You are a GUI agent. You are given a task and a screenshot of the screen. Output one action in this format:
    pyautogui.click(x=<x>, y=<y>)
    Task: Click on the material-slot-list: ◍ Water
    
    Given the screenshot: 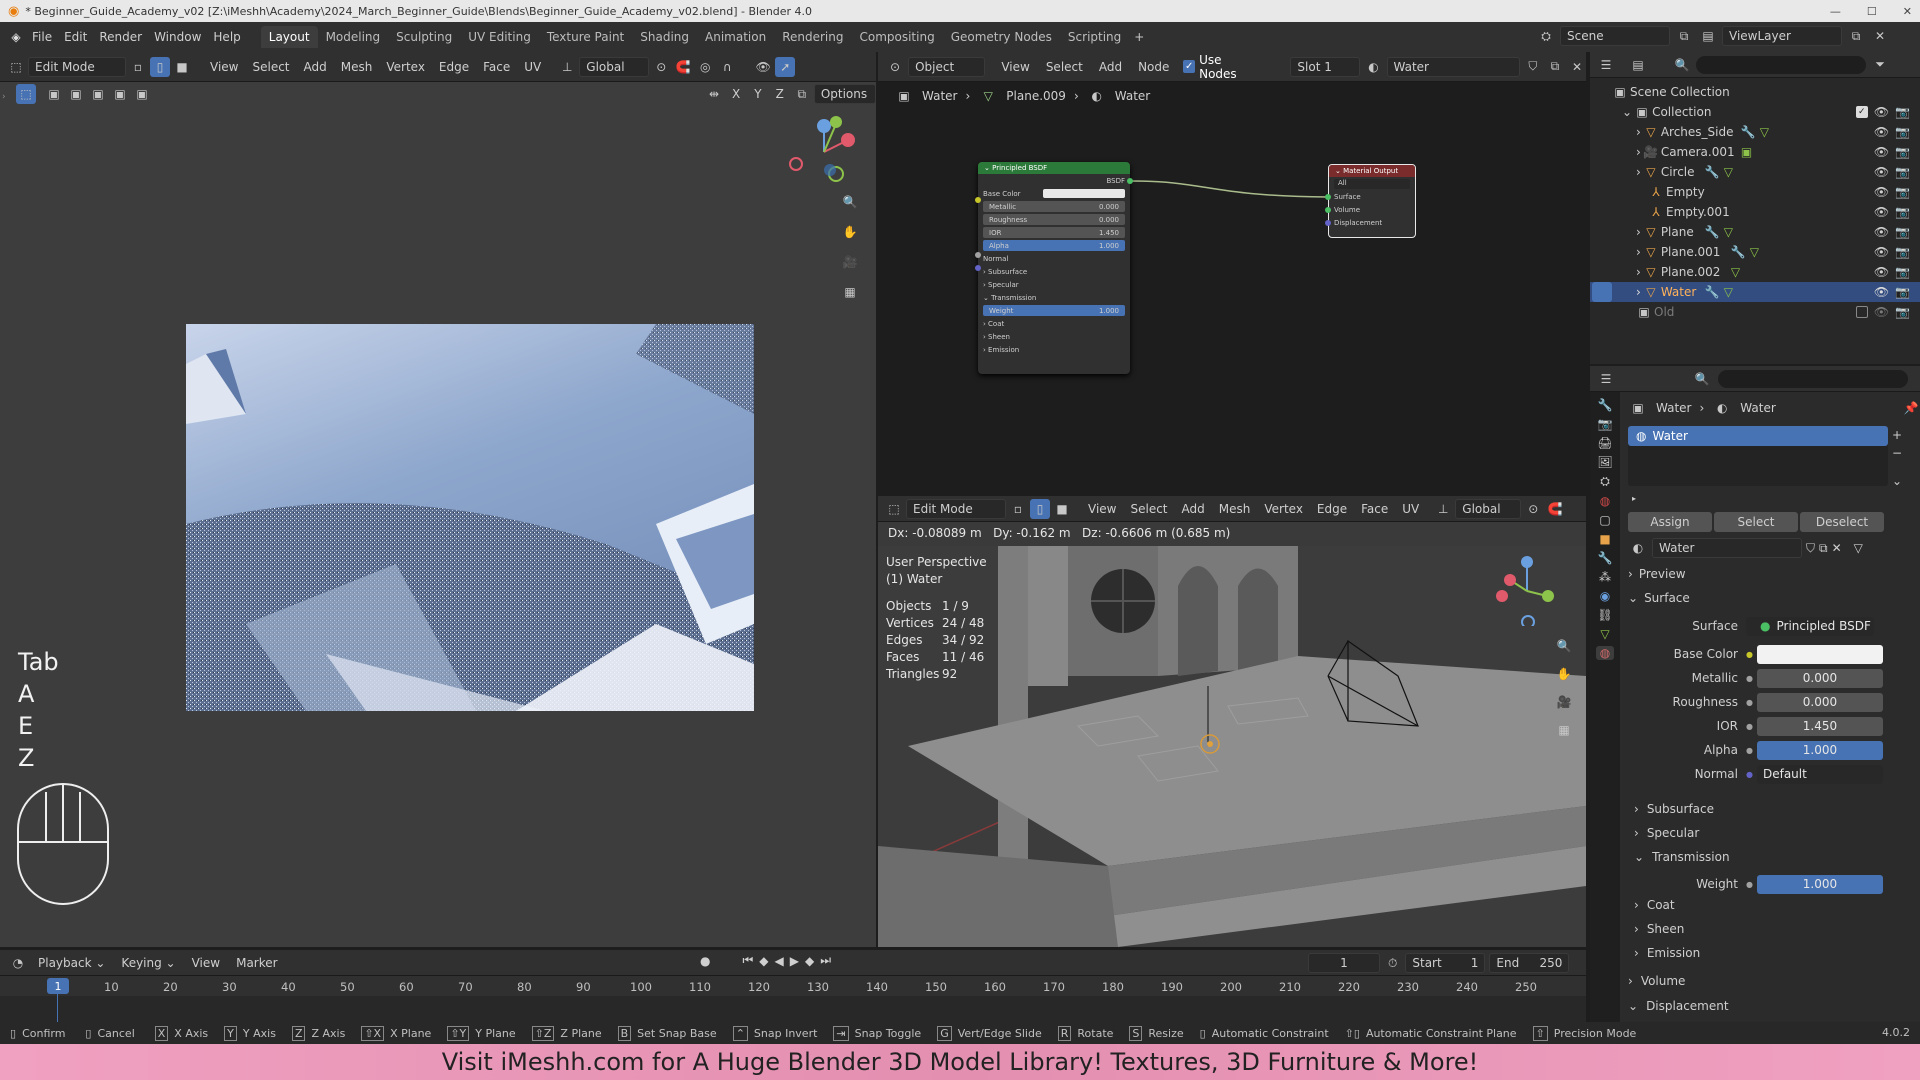 What is the action you would take?
    pyautogui.click(x=1758, y=456)
    